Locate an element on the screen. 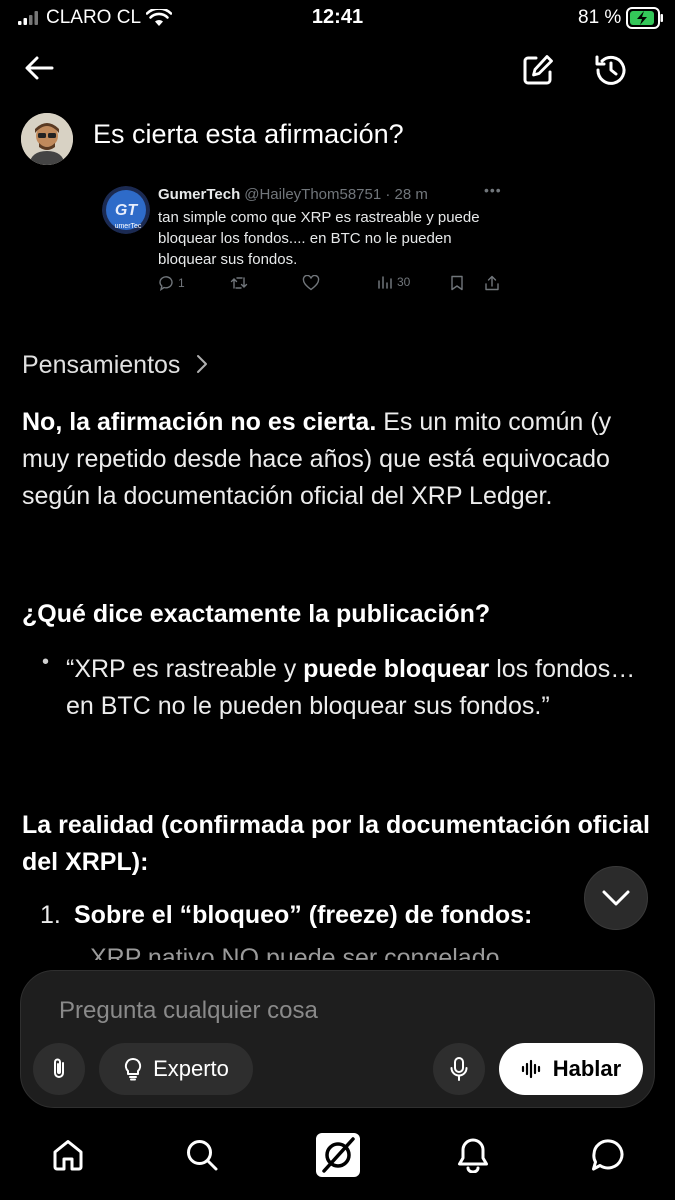 The width and height of the screenshot is (675, 1200). nav-grok is located at coordinates (338, 1155).